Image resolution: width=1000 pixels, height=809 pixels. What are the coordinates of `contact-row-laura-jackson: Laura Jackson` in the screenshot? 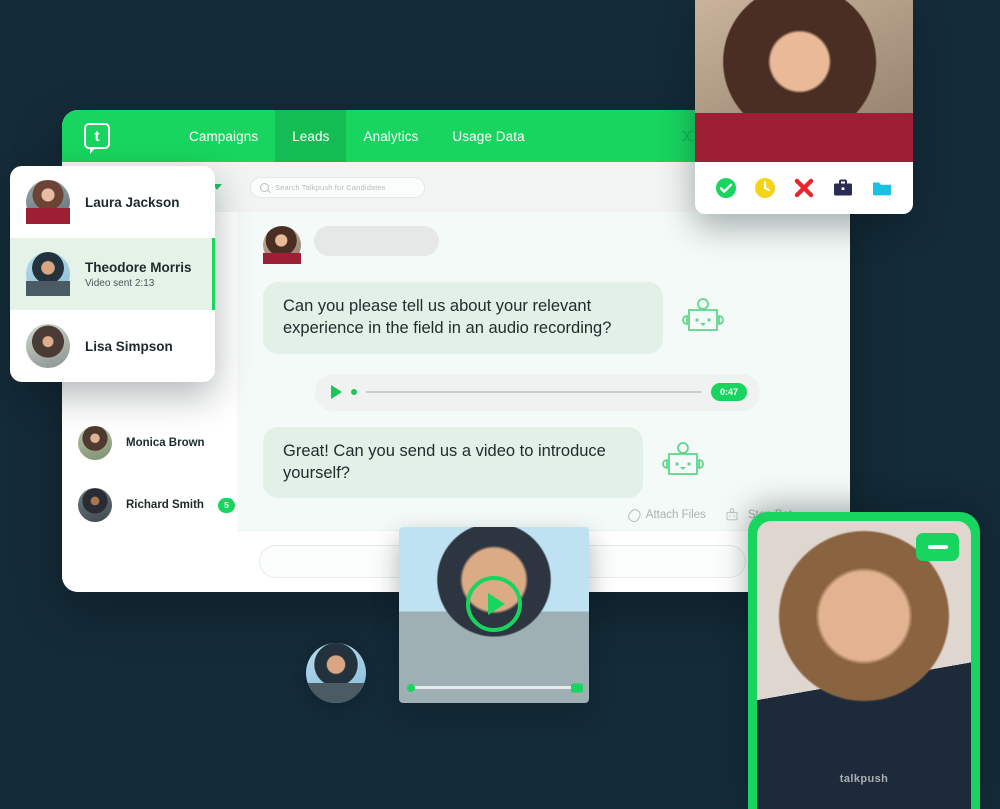 It's located at (112, 202).